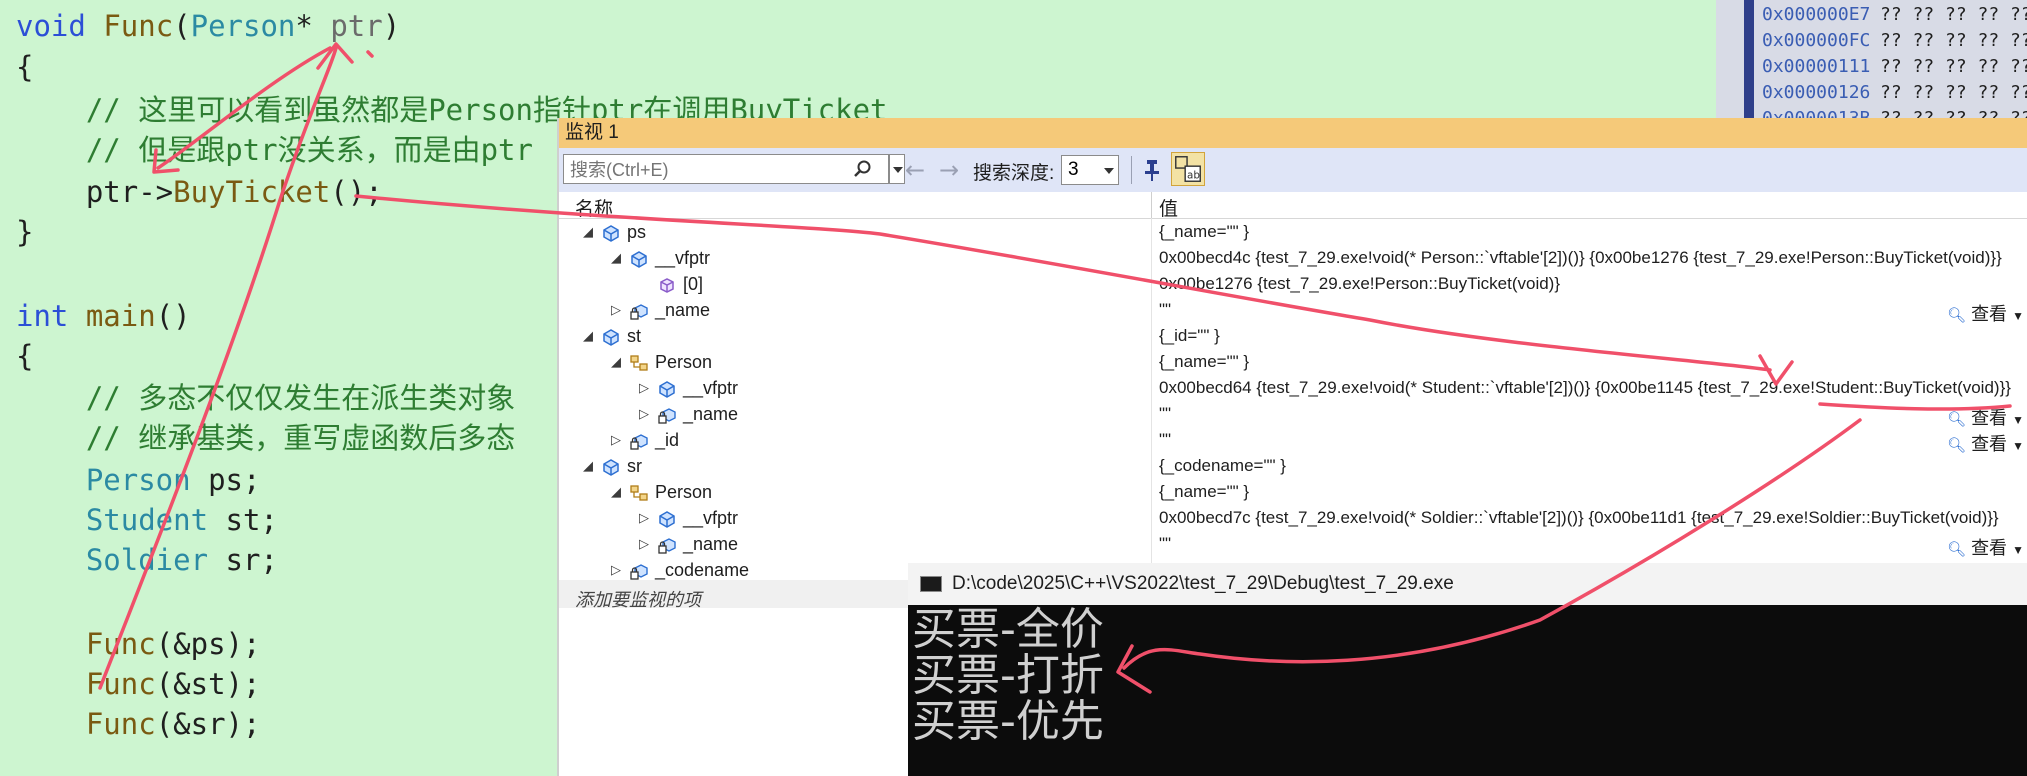 The image size is (2027, 776). Describe the element at coordinates (1090, 170) in the screenshot. I see `search-depth-select: 3` at that location.